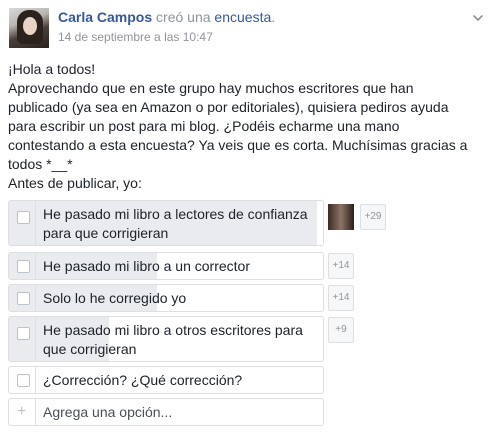 The width and height of the screenshot is (499, 437). I want to click on poll-option: He pasado mi libro a un corrector, so click(166, 266).